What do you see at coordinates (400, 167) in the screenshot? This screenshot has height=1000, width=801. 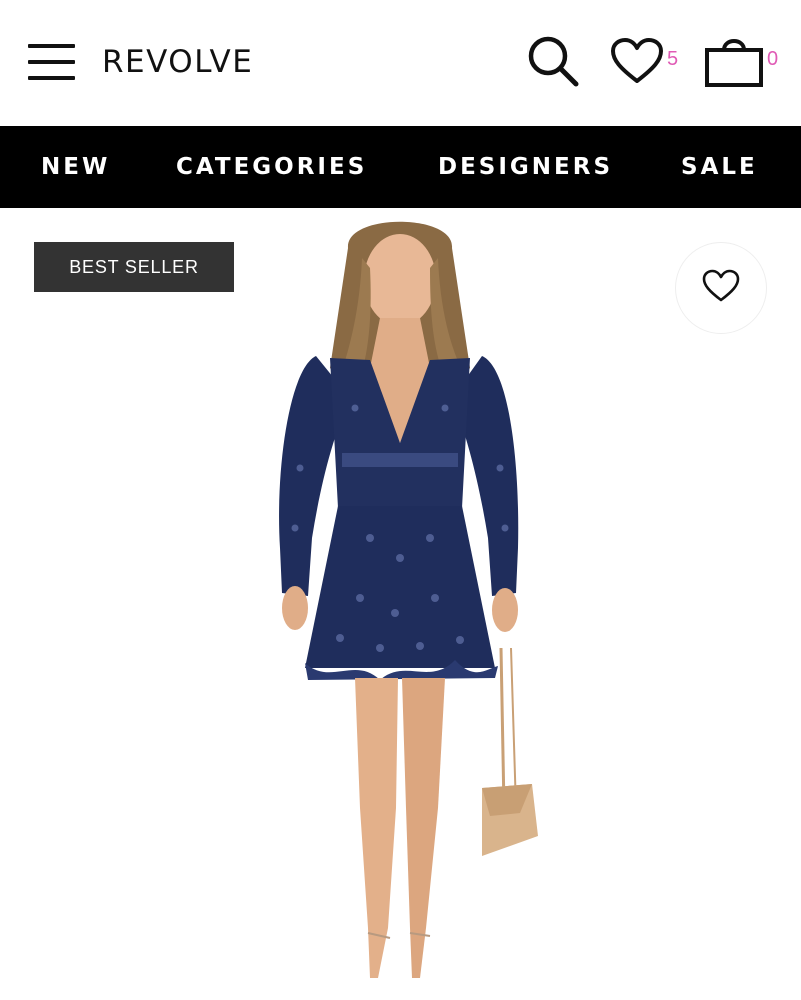 I see `category-nav-bar: NEW CATEGORIES DESIGNERS SALE` at bounding box center [400, 167].